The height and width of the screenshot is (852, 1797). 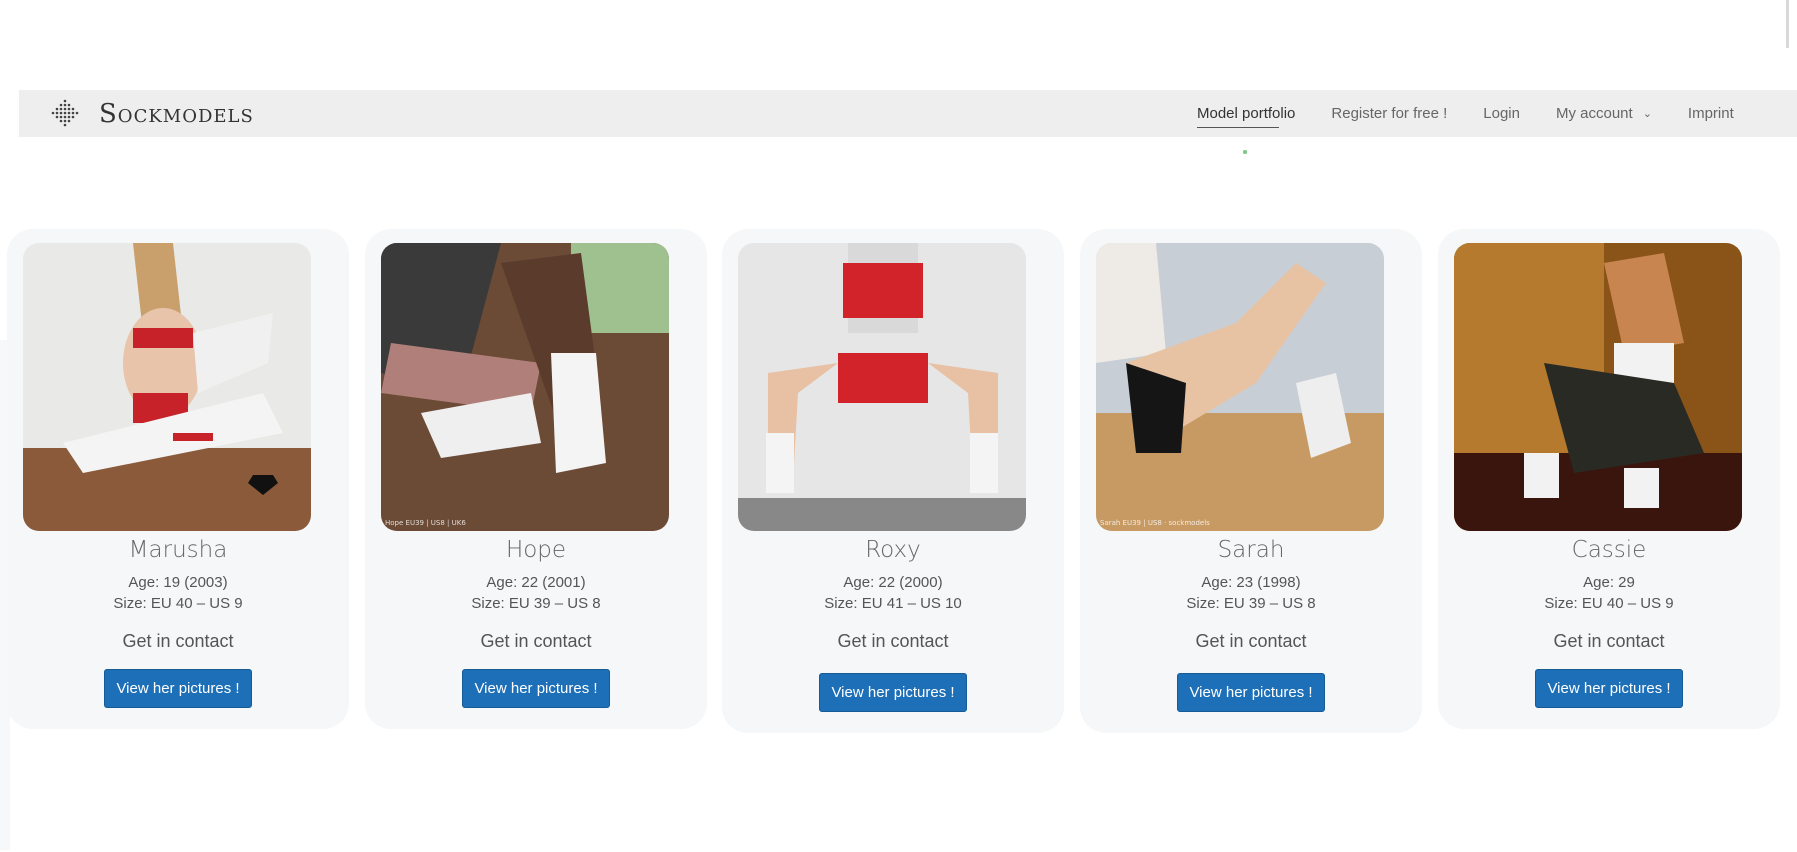 I want to click on nav-register: Register for free !, so click(x=1389, y=113).